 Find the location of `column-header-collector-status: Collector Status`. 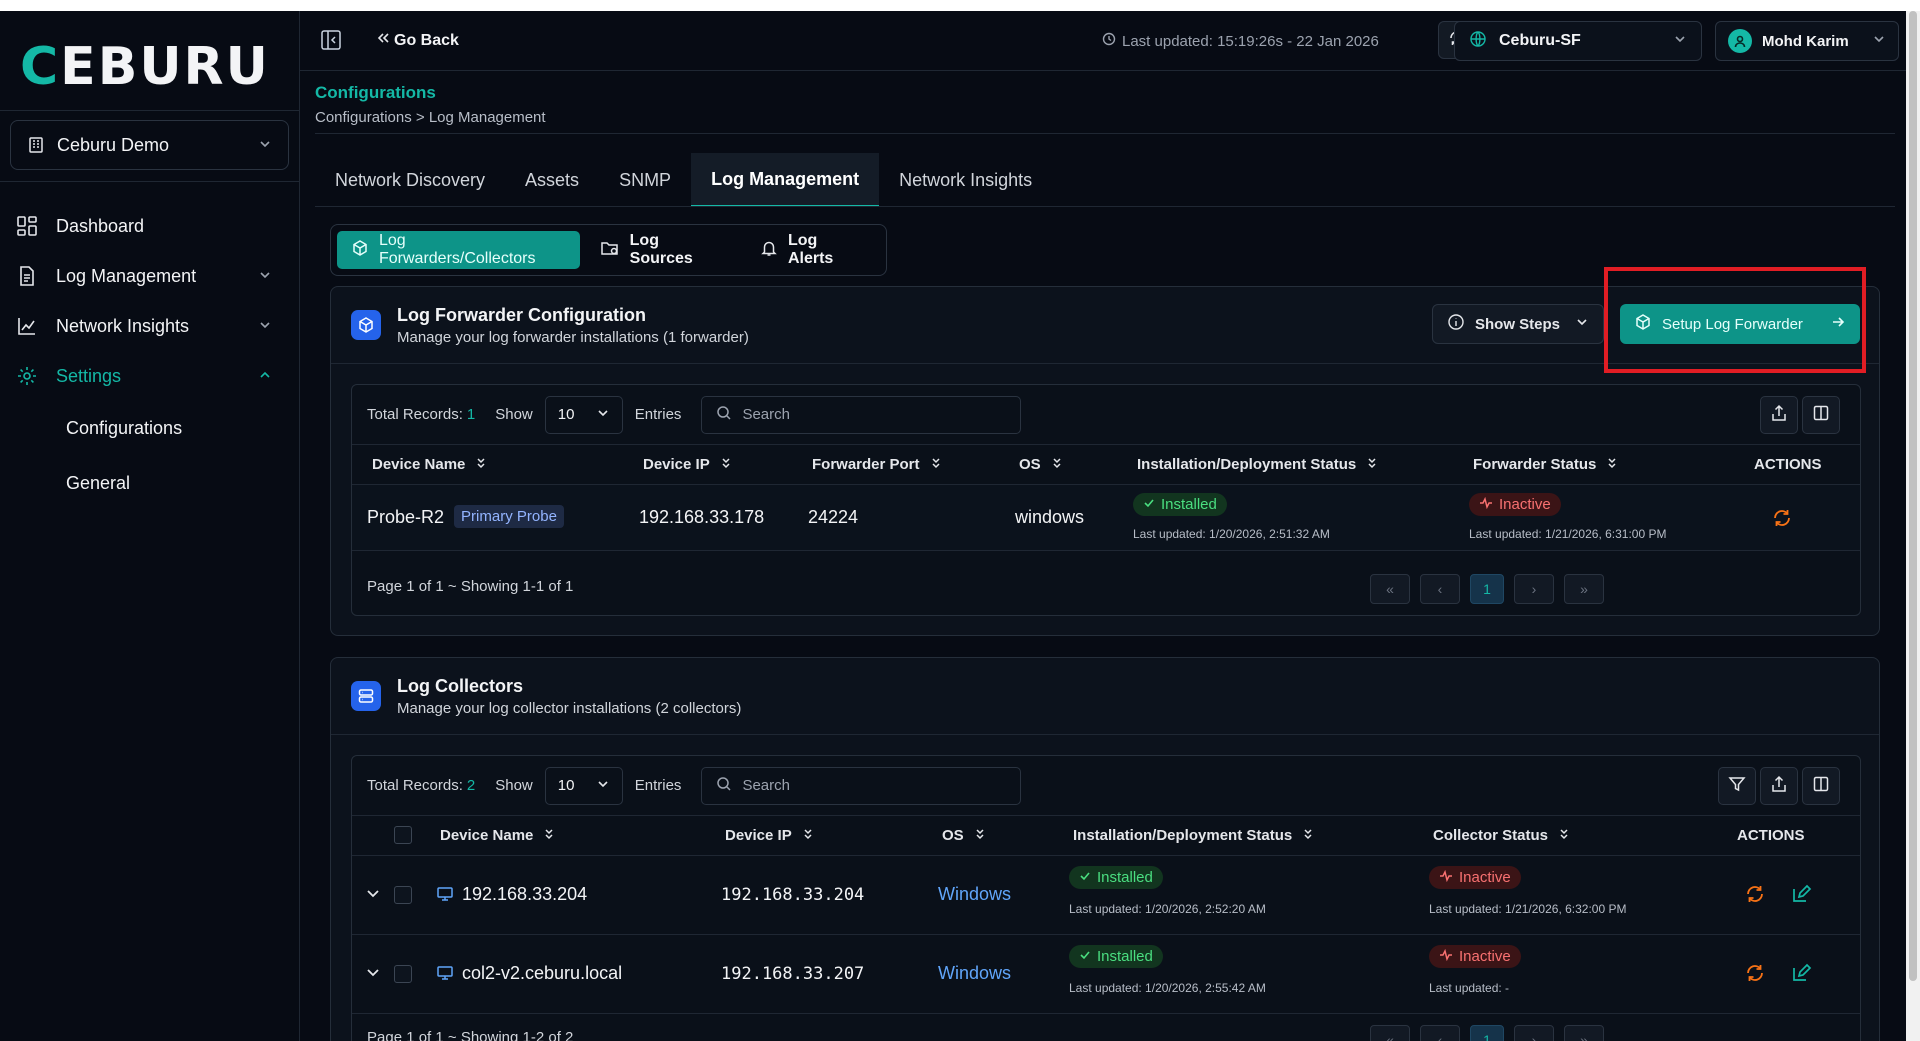

column-header-collector-status: Collector Status is located at coordinates (1501, 835).